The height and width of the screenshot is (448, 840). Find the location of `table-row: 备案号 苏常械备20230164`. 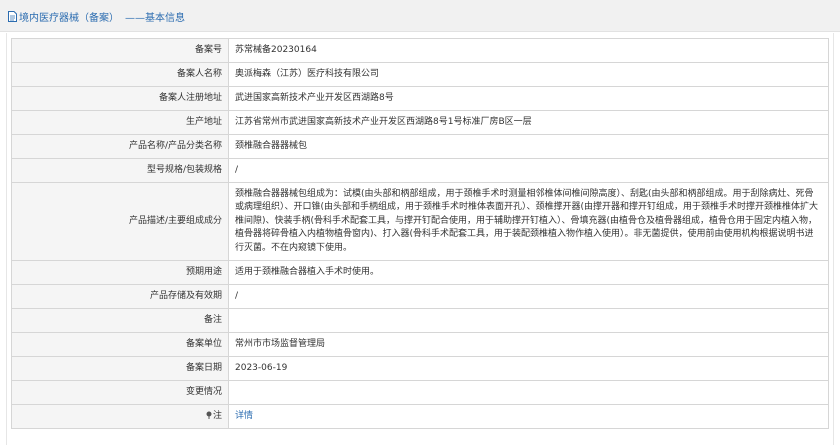

table-row: 备案号 苏常械备20230164 is located at coordinates (420, 50).